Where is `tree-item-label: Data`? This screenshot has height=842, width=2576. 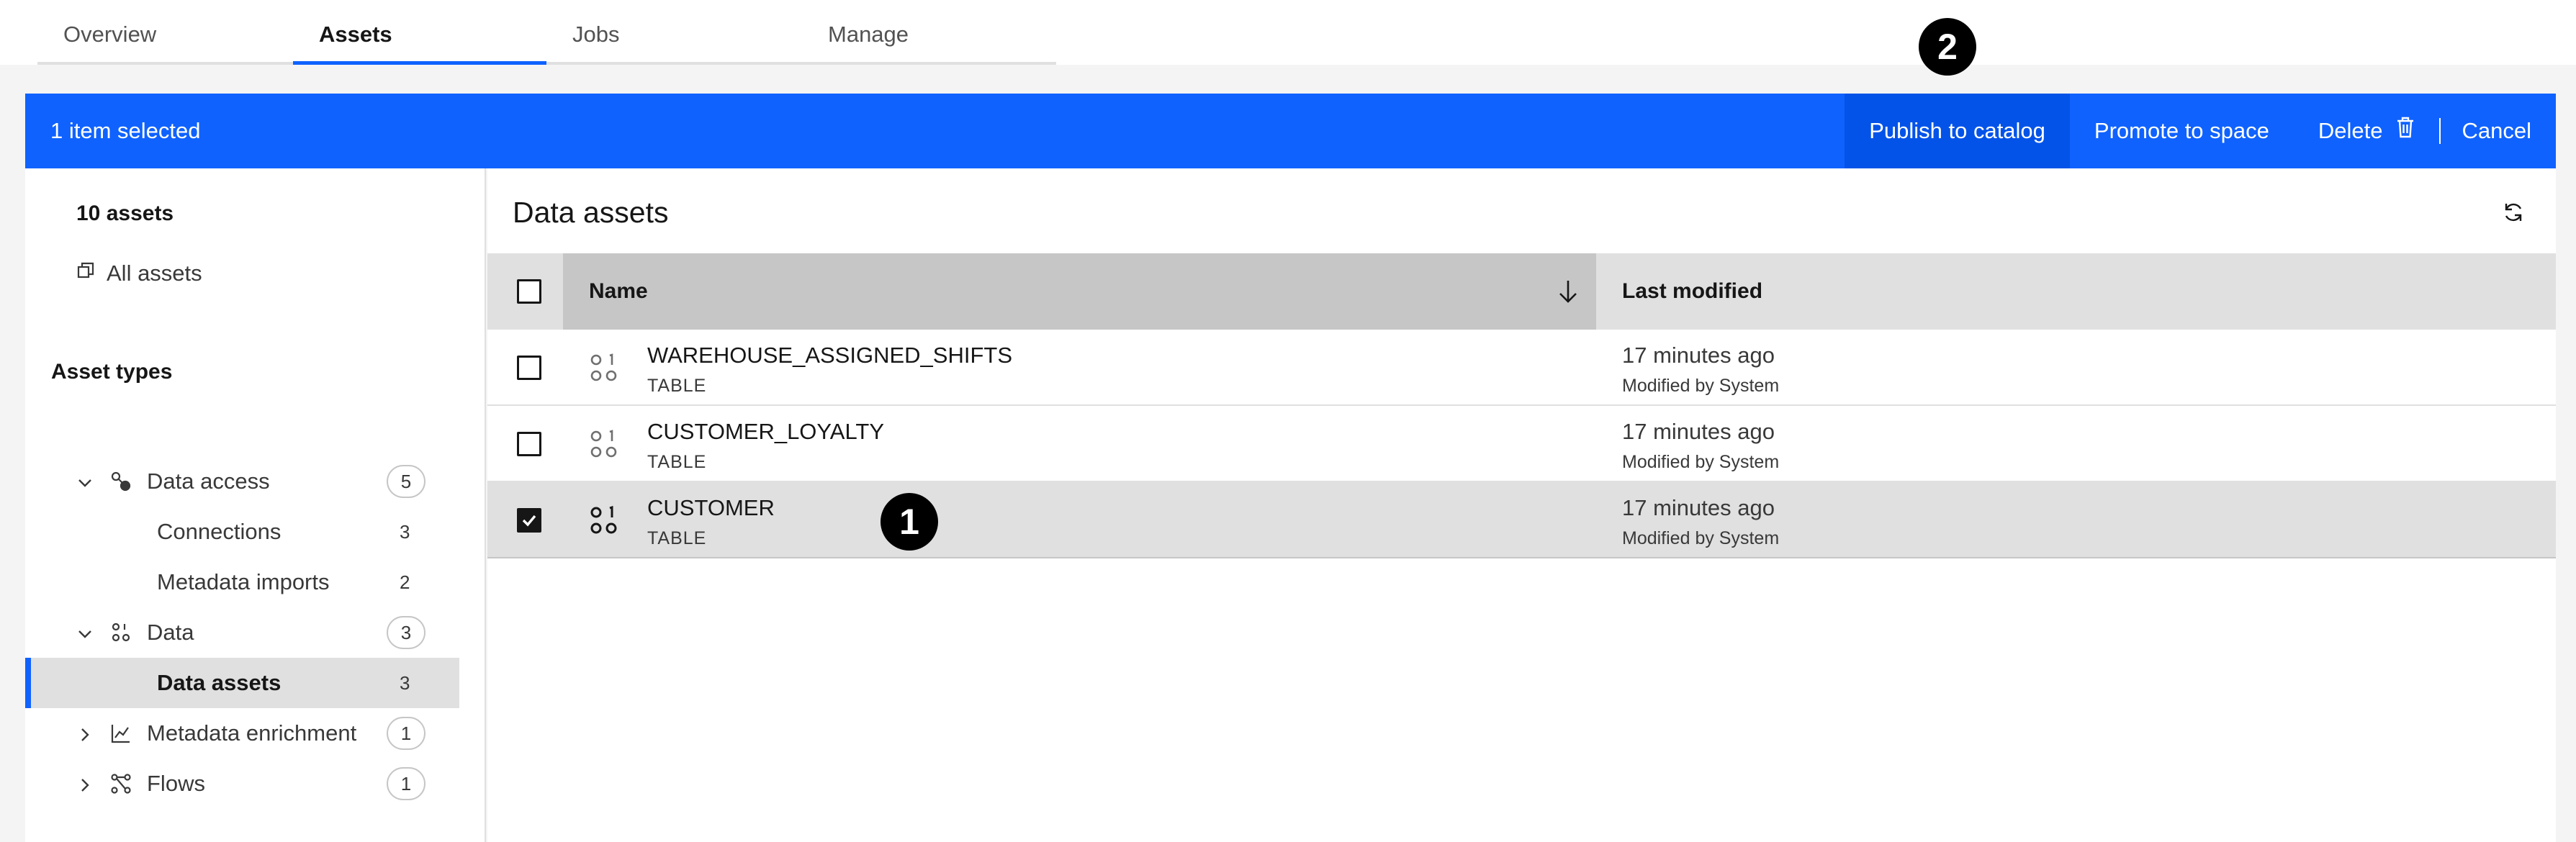 tree-item-label: Data is located at coordinates (170, 632).